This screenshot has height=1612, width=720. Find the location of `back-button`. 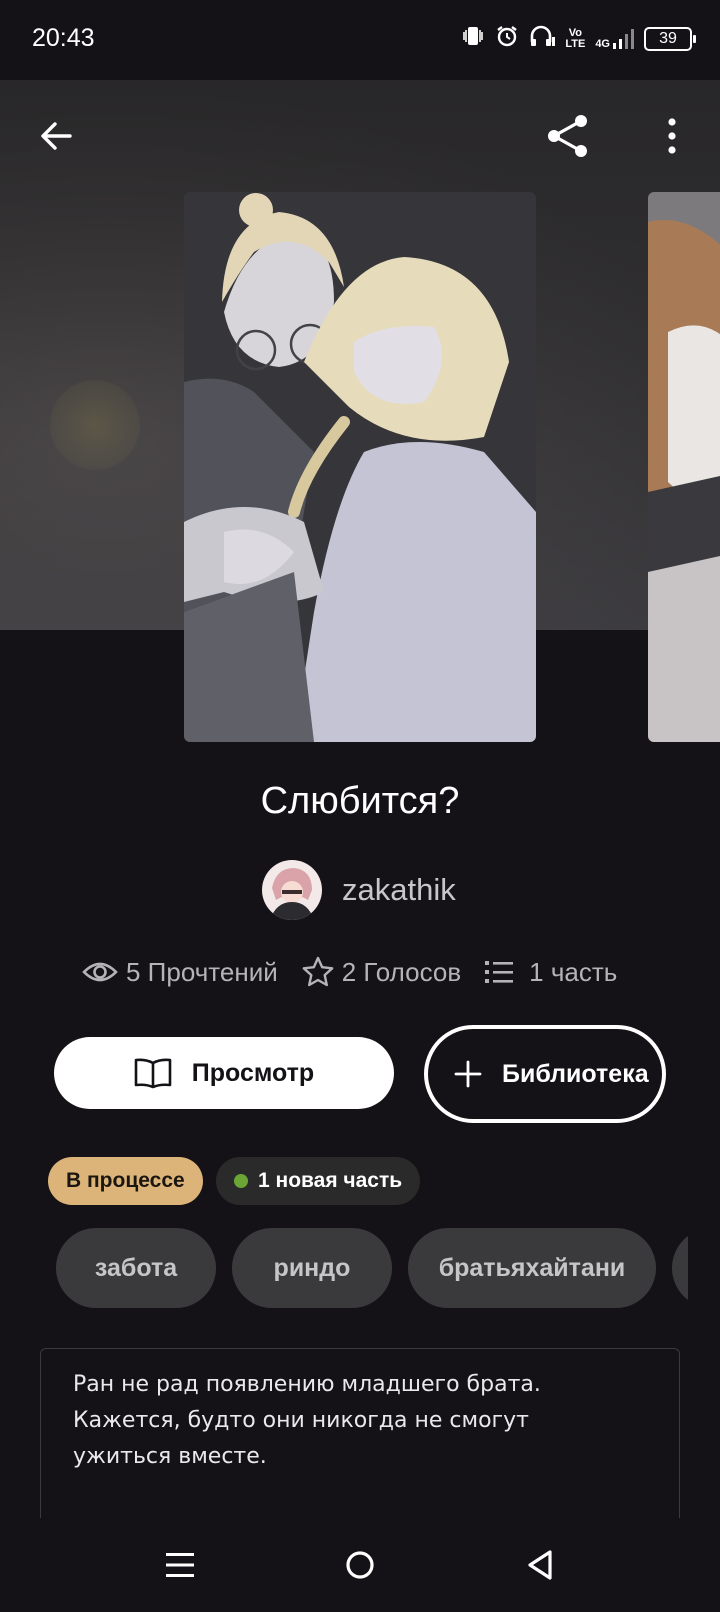

back-button is located at coordinates (56, 136).